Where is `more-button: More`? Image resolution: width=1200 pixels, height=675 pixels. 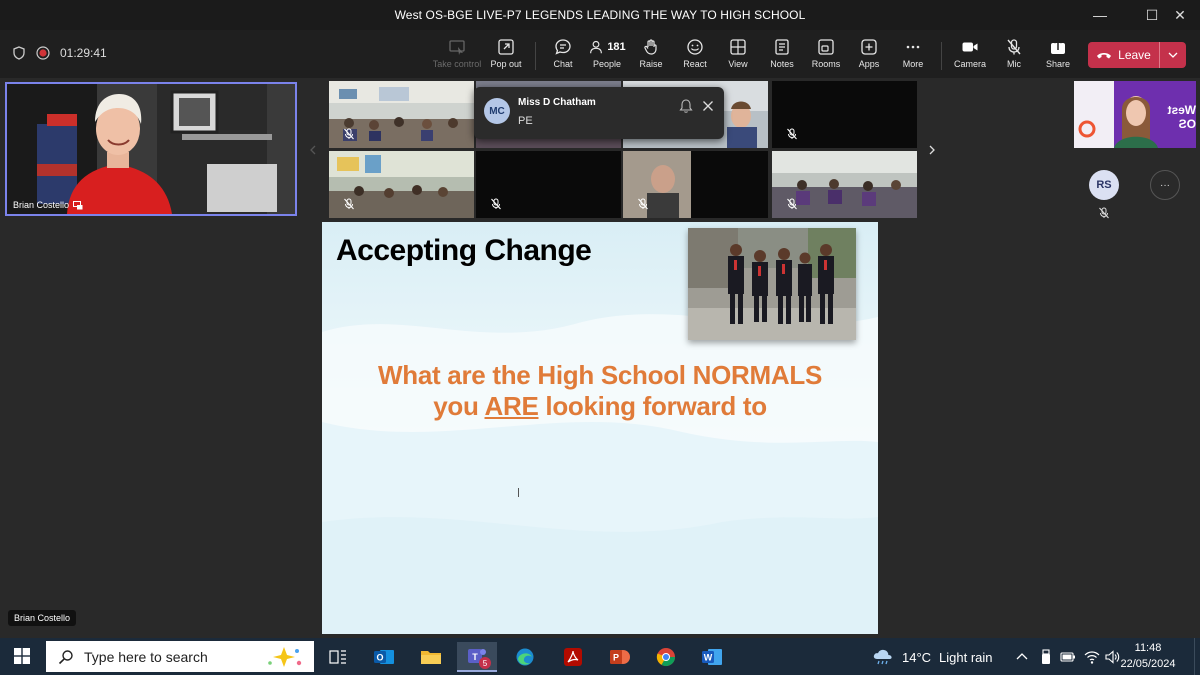
more-button: More is located at coordinates (913, 56).